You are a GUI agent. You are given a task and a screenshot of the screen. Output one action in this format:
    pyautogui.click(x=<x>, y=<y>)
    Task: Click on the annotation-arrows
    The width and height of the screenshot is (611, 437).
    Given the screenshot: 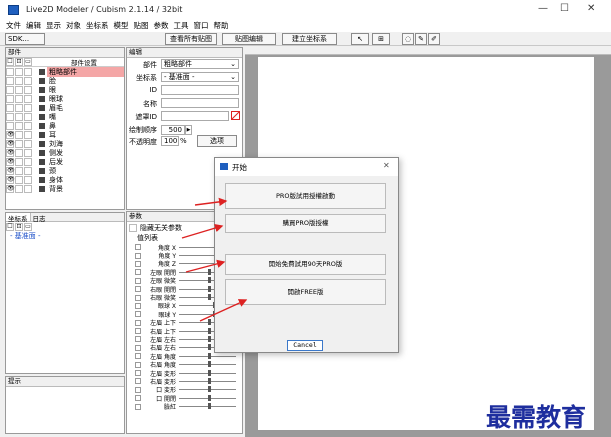 What is the action you would take?
    pyautogui.click(x=214, y=259)
    